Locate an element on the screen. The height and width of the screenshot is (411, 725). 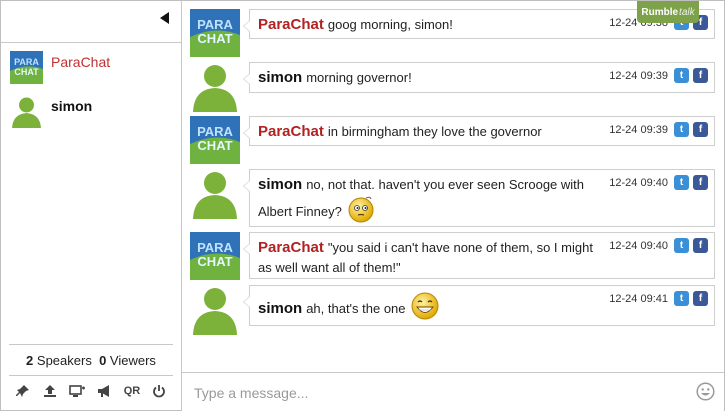
user-list: PARA CHAT ParaChat simon is located at coordinates (91, 93).